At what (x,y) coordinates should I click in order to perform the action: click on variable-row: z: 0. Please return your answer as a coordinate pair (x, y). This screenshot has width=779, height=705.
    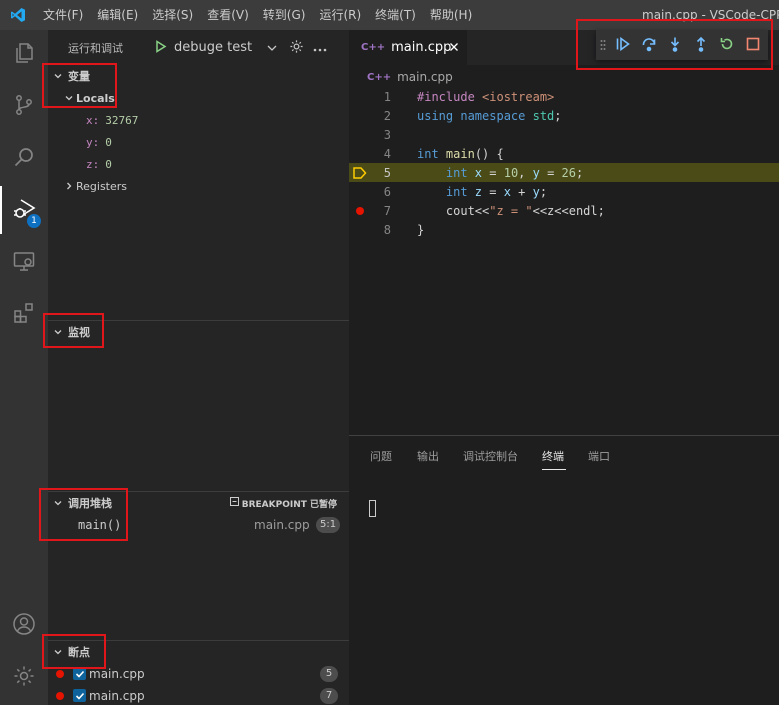
    Looking at the image, I should click on (198, 164).